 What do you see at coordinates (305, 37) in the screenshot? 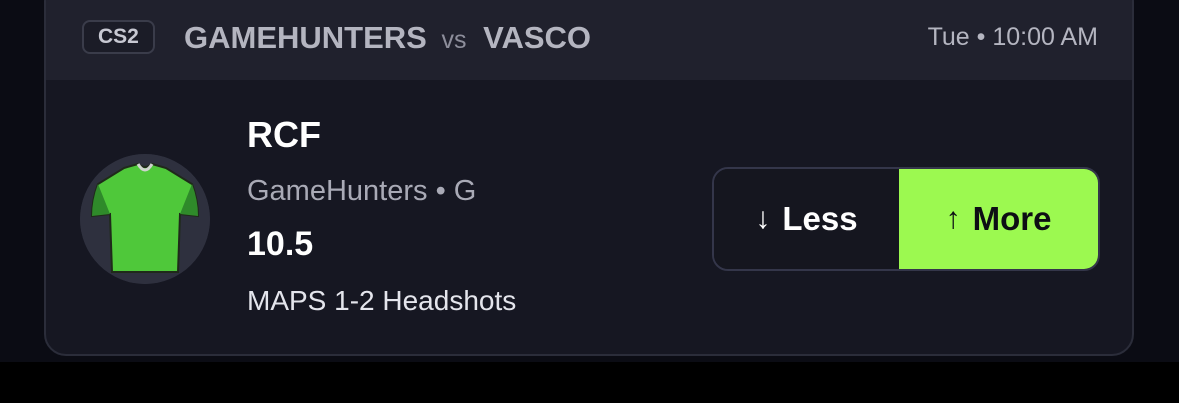
I see `team-home: GAMEHUNTERS` at bounding box center [305, 37].